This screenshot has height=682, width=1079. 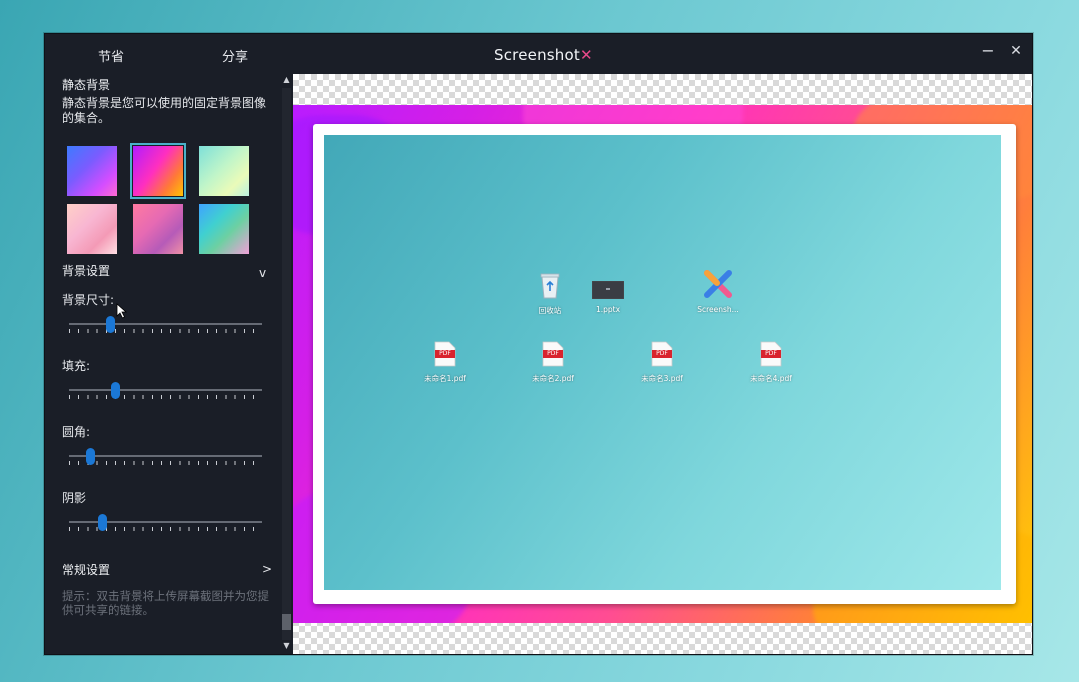 What do you see at coordinates (88, 300) in the screenshot?
I see `bg-size-label: 背景尺寸:` at bounding box center [88, 300].